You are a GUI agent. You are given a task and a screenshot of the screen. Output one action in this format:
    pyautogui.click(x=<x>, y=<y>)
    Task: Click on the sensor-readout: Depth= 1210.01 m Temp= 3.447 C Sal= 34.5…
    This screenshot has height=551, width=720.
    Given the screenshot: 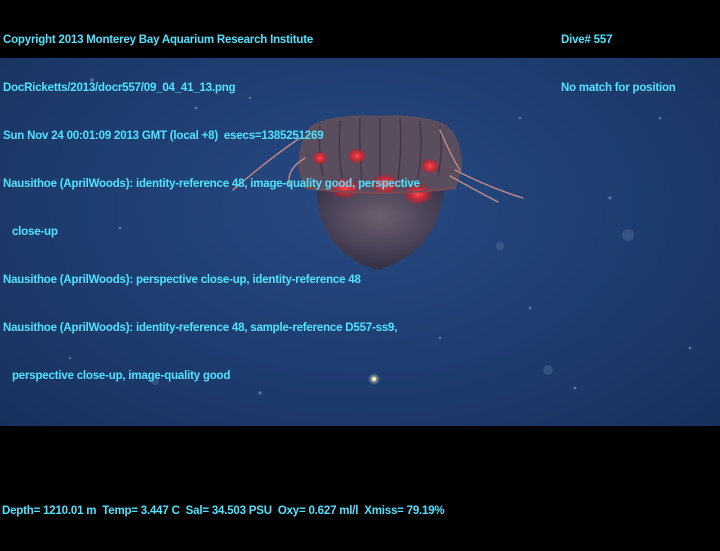 What is the action you would take?
    pyautogui.click(x=223, y=511)
    